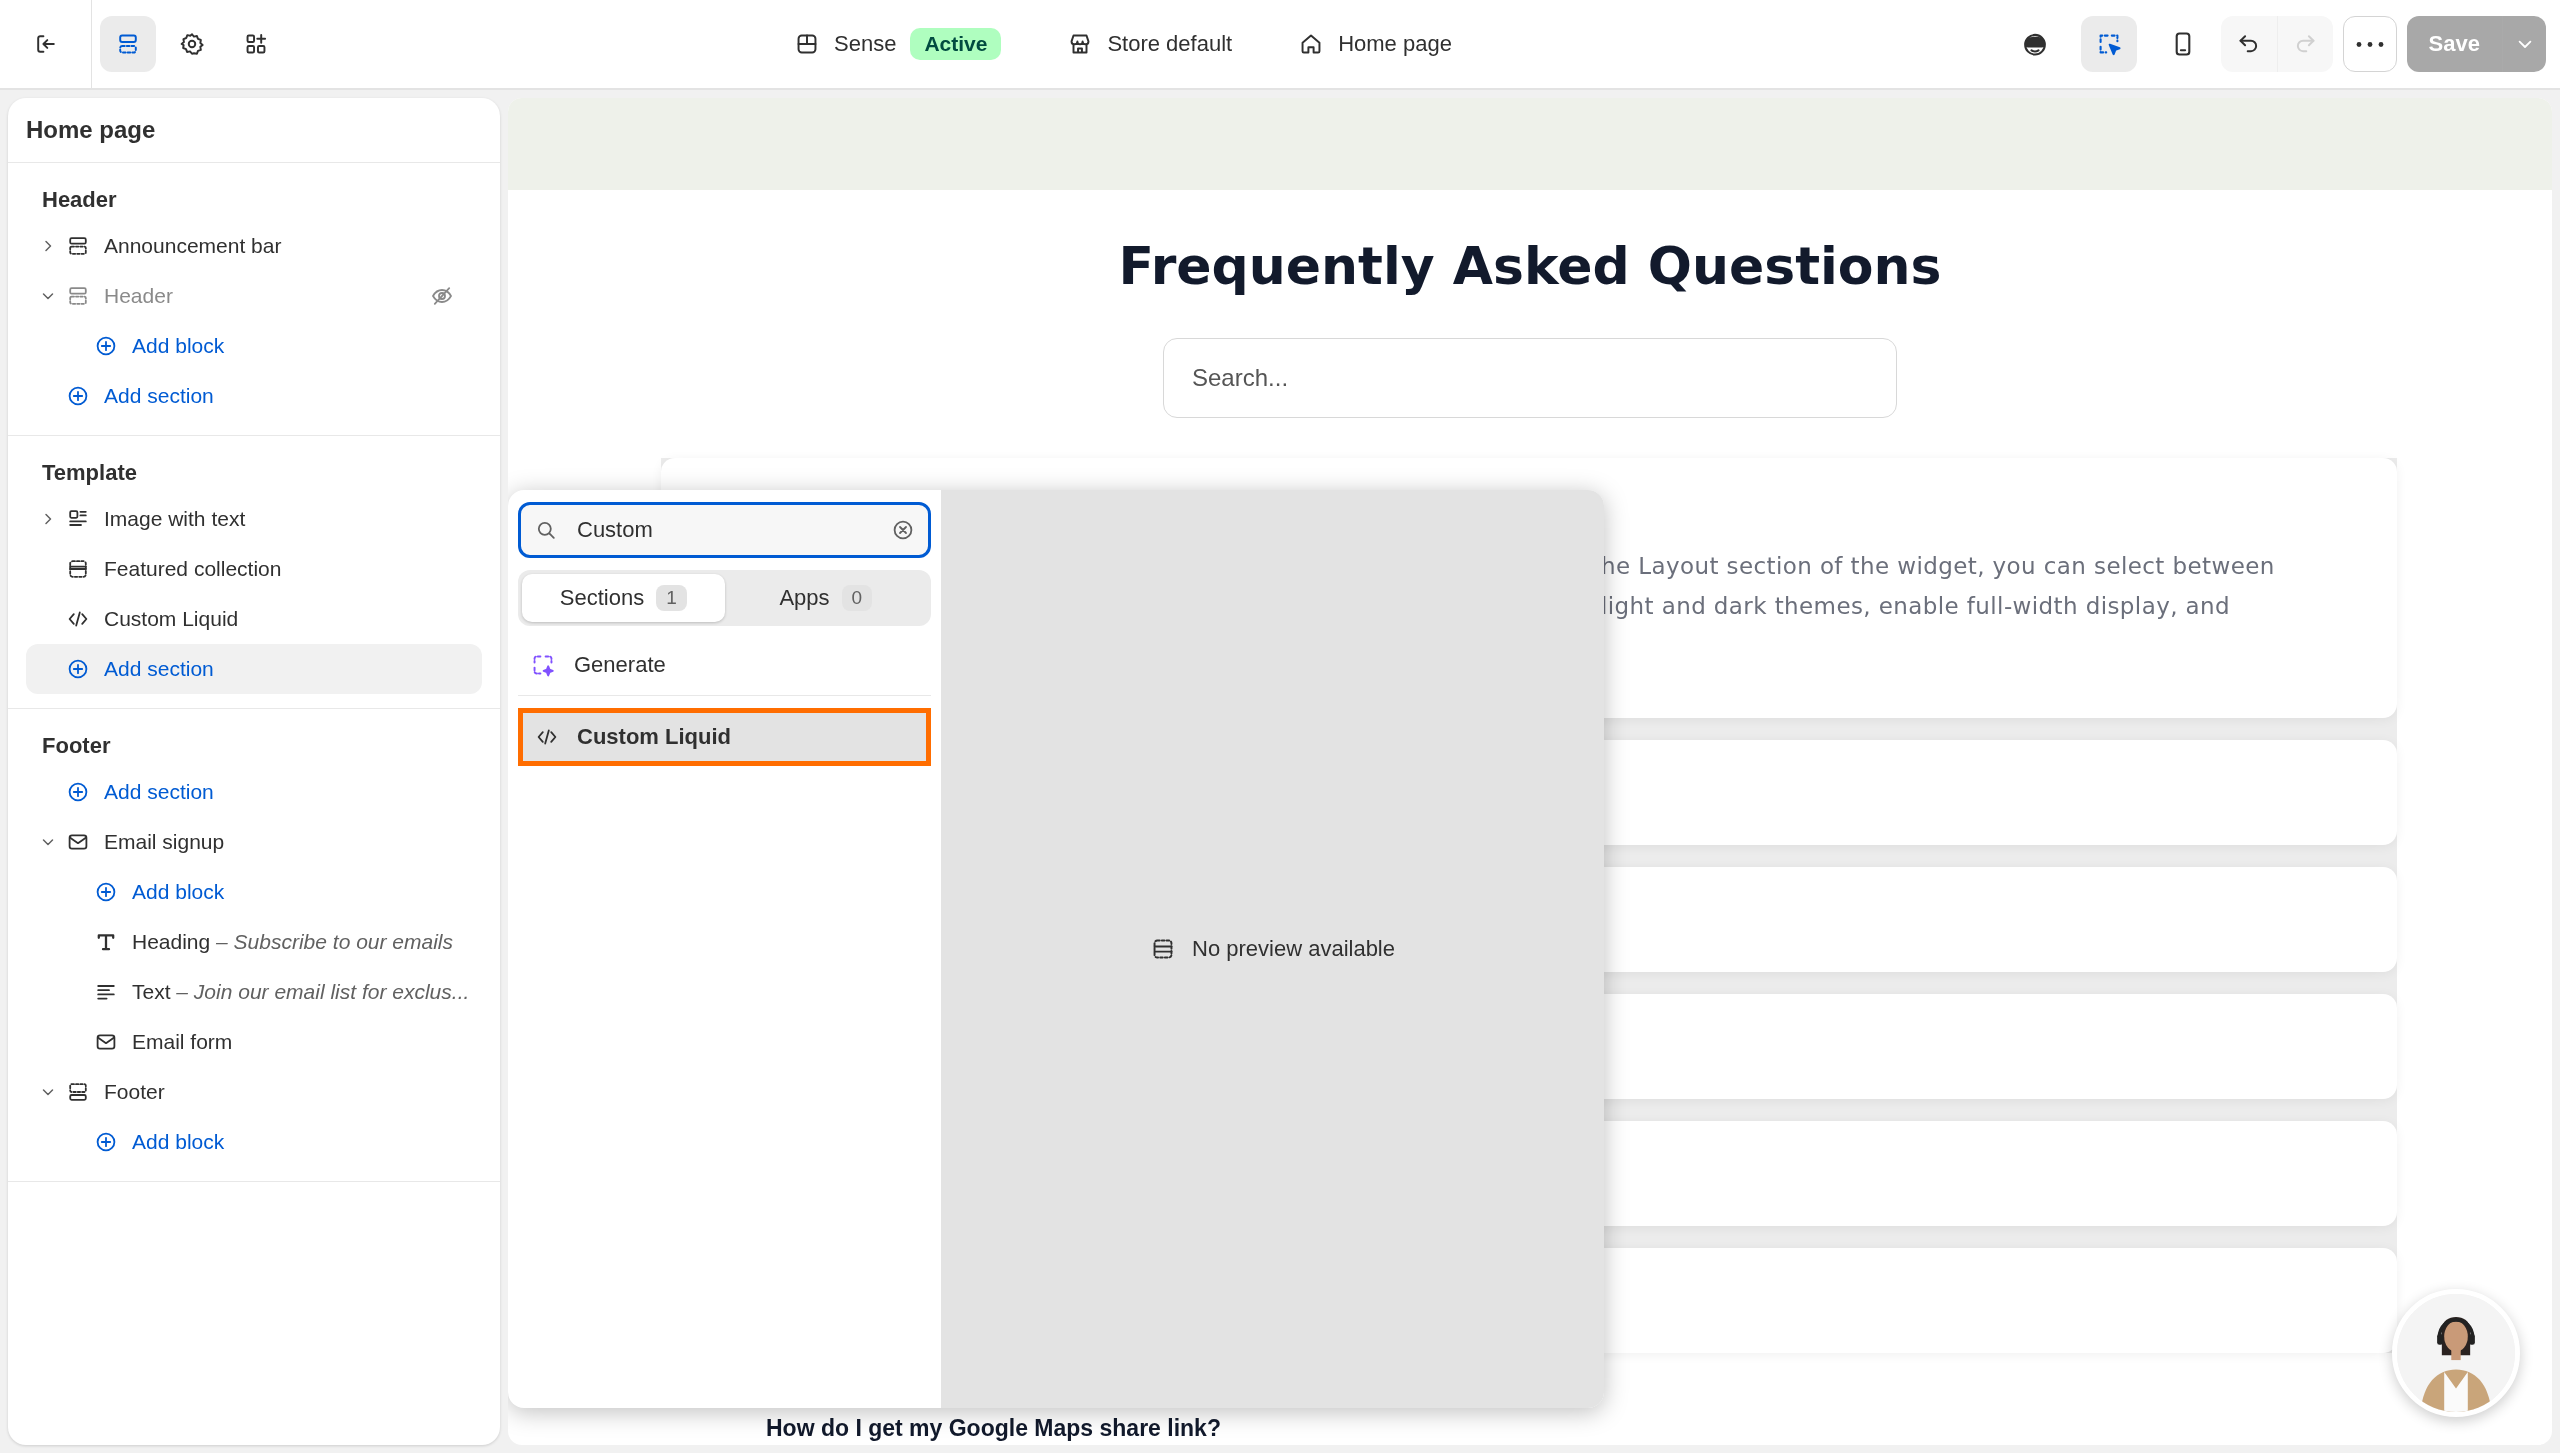  I want to click on tree-item: Featured collection, so click(254, 569).